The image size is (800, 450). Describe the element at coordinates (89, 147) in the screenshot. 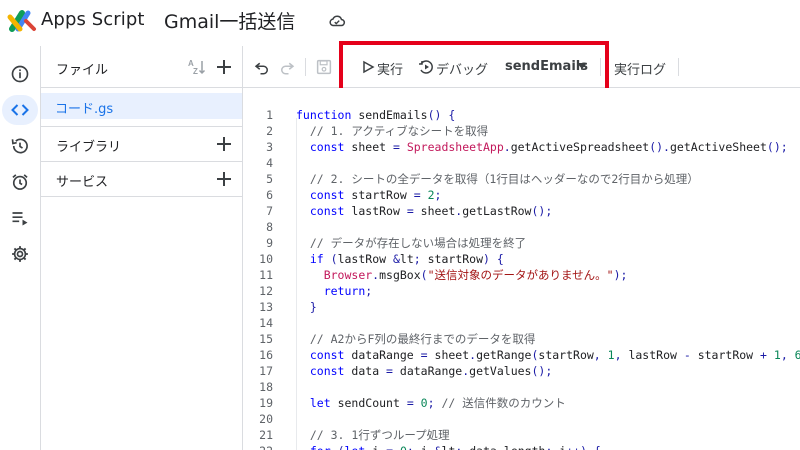

I see `libraries-label: ライブラリ` at that location.